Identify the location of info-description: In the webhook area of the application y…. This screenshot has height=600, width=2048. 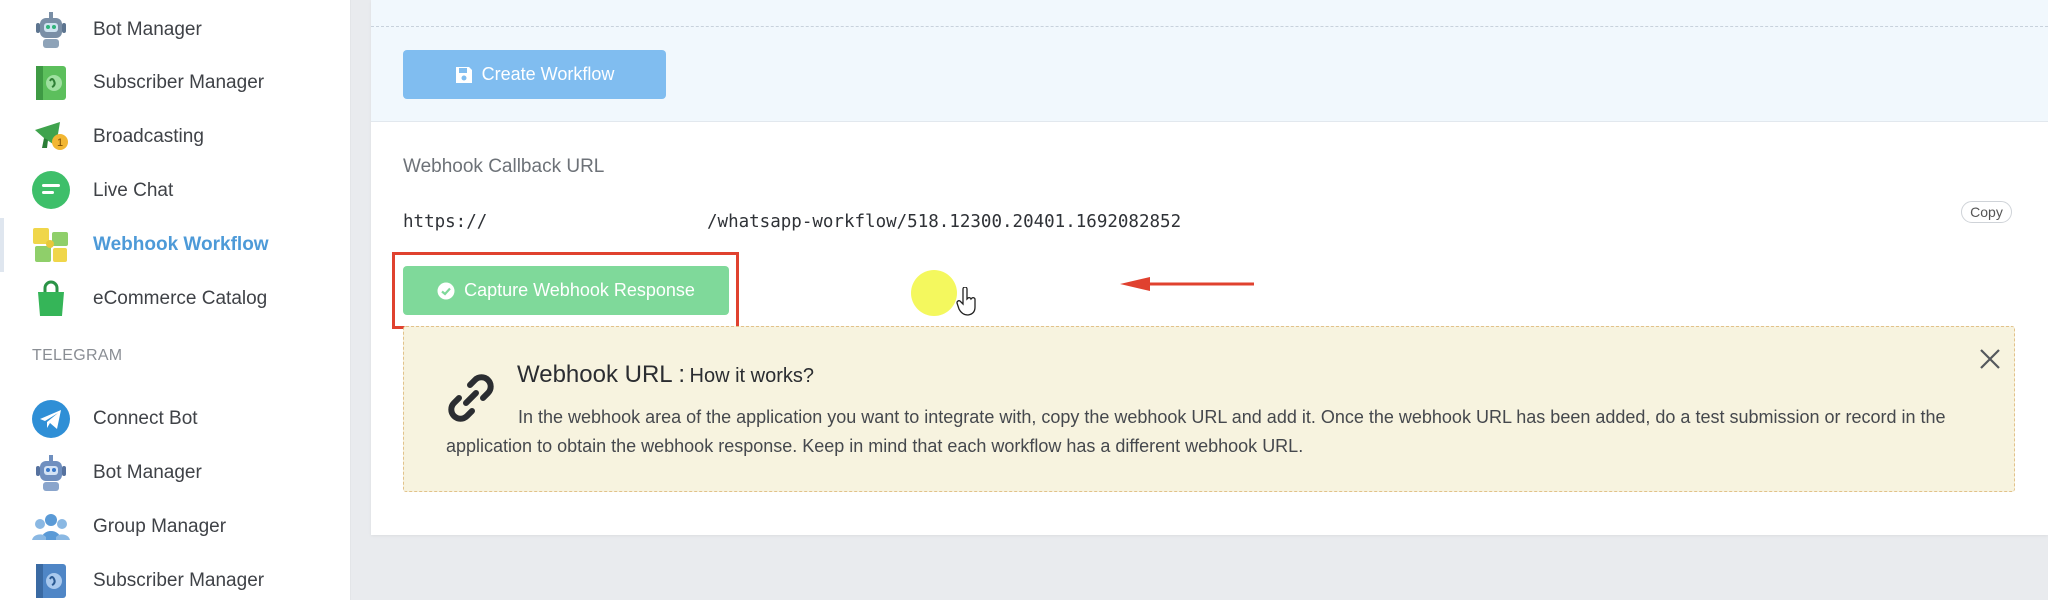
(1196, 431).